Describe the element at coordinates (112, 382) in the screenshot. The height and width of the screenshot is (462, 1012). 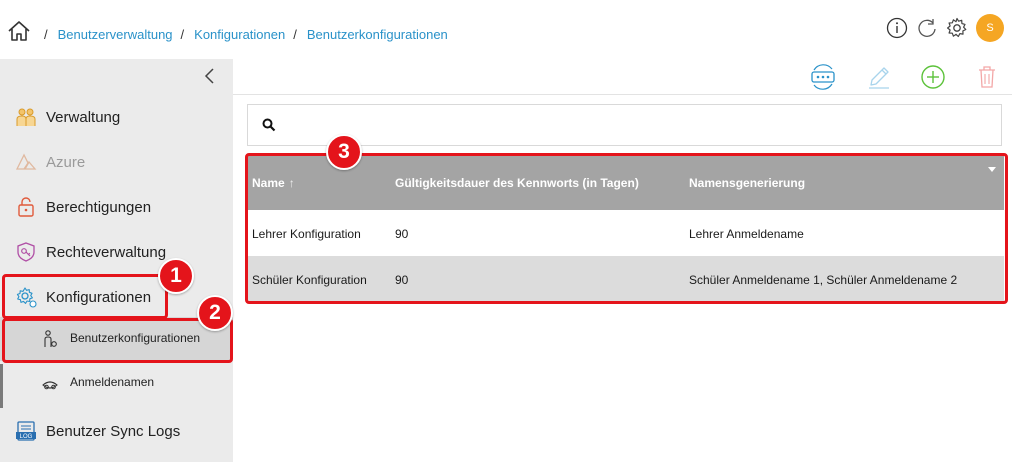
I see `sidebar-subitem-label: Anmeldenamen` at that location.